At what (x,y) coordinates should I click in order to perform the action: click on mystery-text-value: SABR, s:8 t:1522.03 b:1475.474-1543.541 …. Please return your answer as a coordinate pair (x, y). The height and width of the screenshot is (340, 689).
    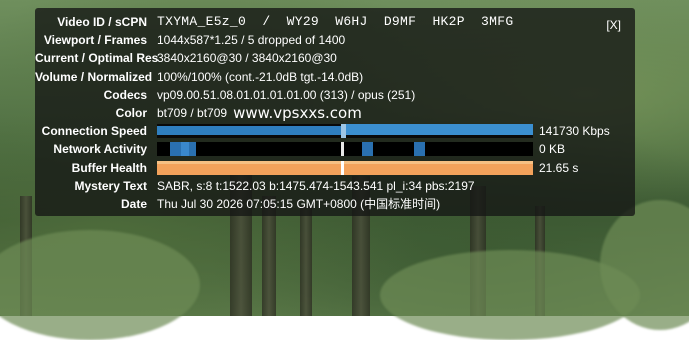
    Looking at the image, I should click on (316, 185).